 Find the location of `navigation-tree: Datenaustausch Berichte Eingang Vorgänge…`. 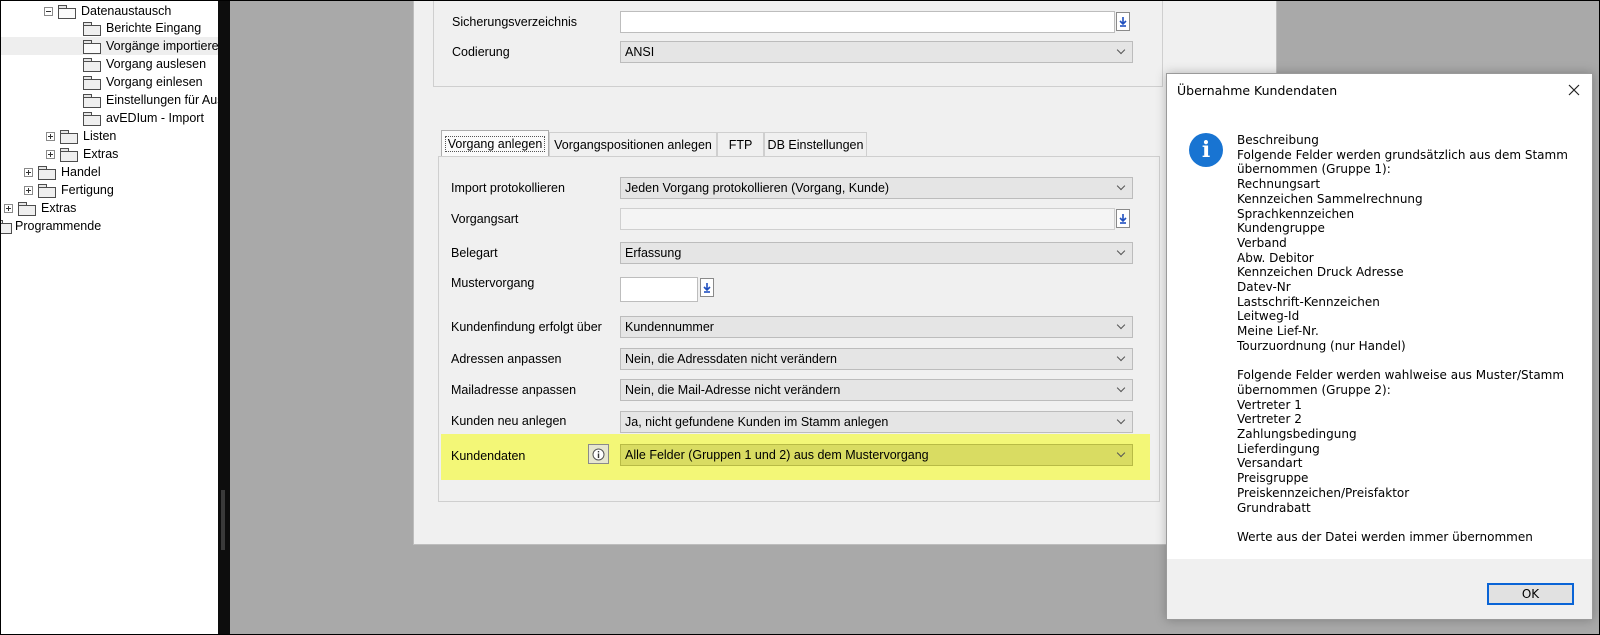

navigation-tree: Datenaustausch Berichte Eingang Vorgänge… is located at coordinates (110, 317).